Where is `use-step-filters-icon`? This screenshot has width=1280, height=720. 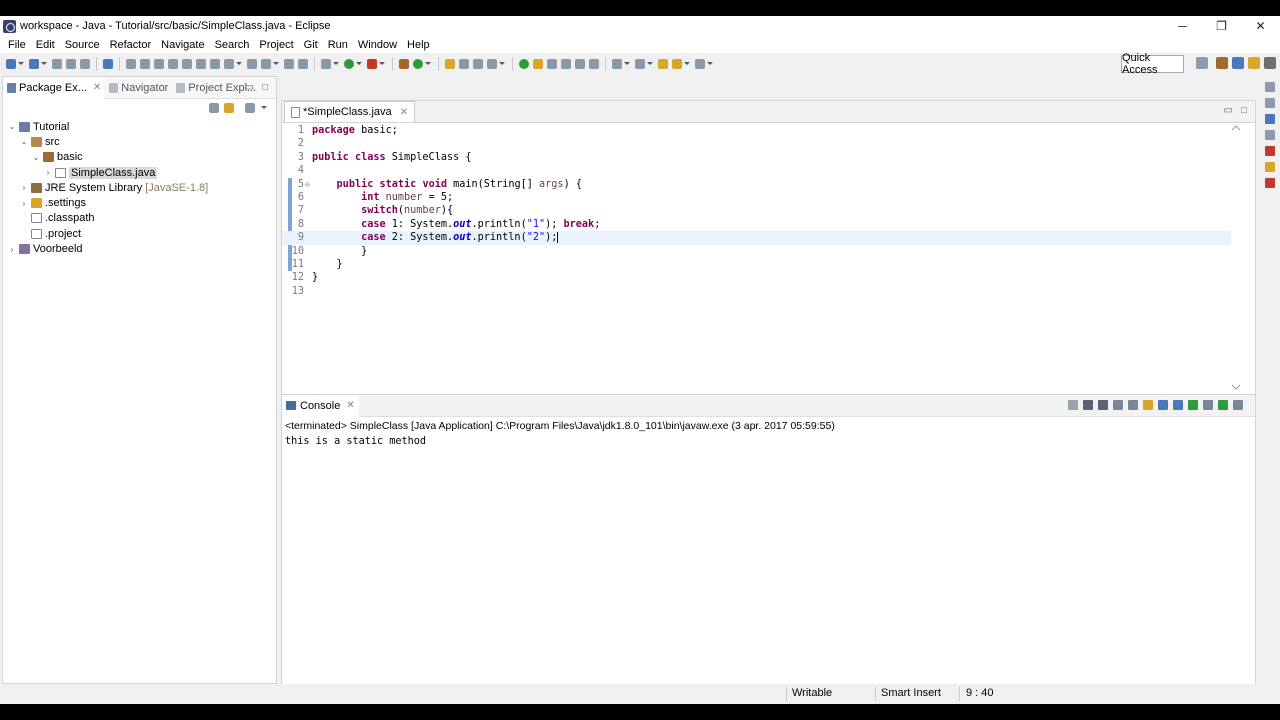 use-step-filters-icon is located at coordinates (201, 64).